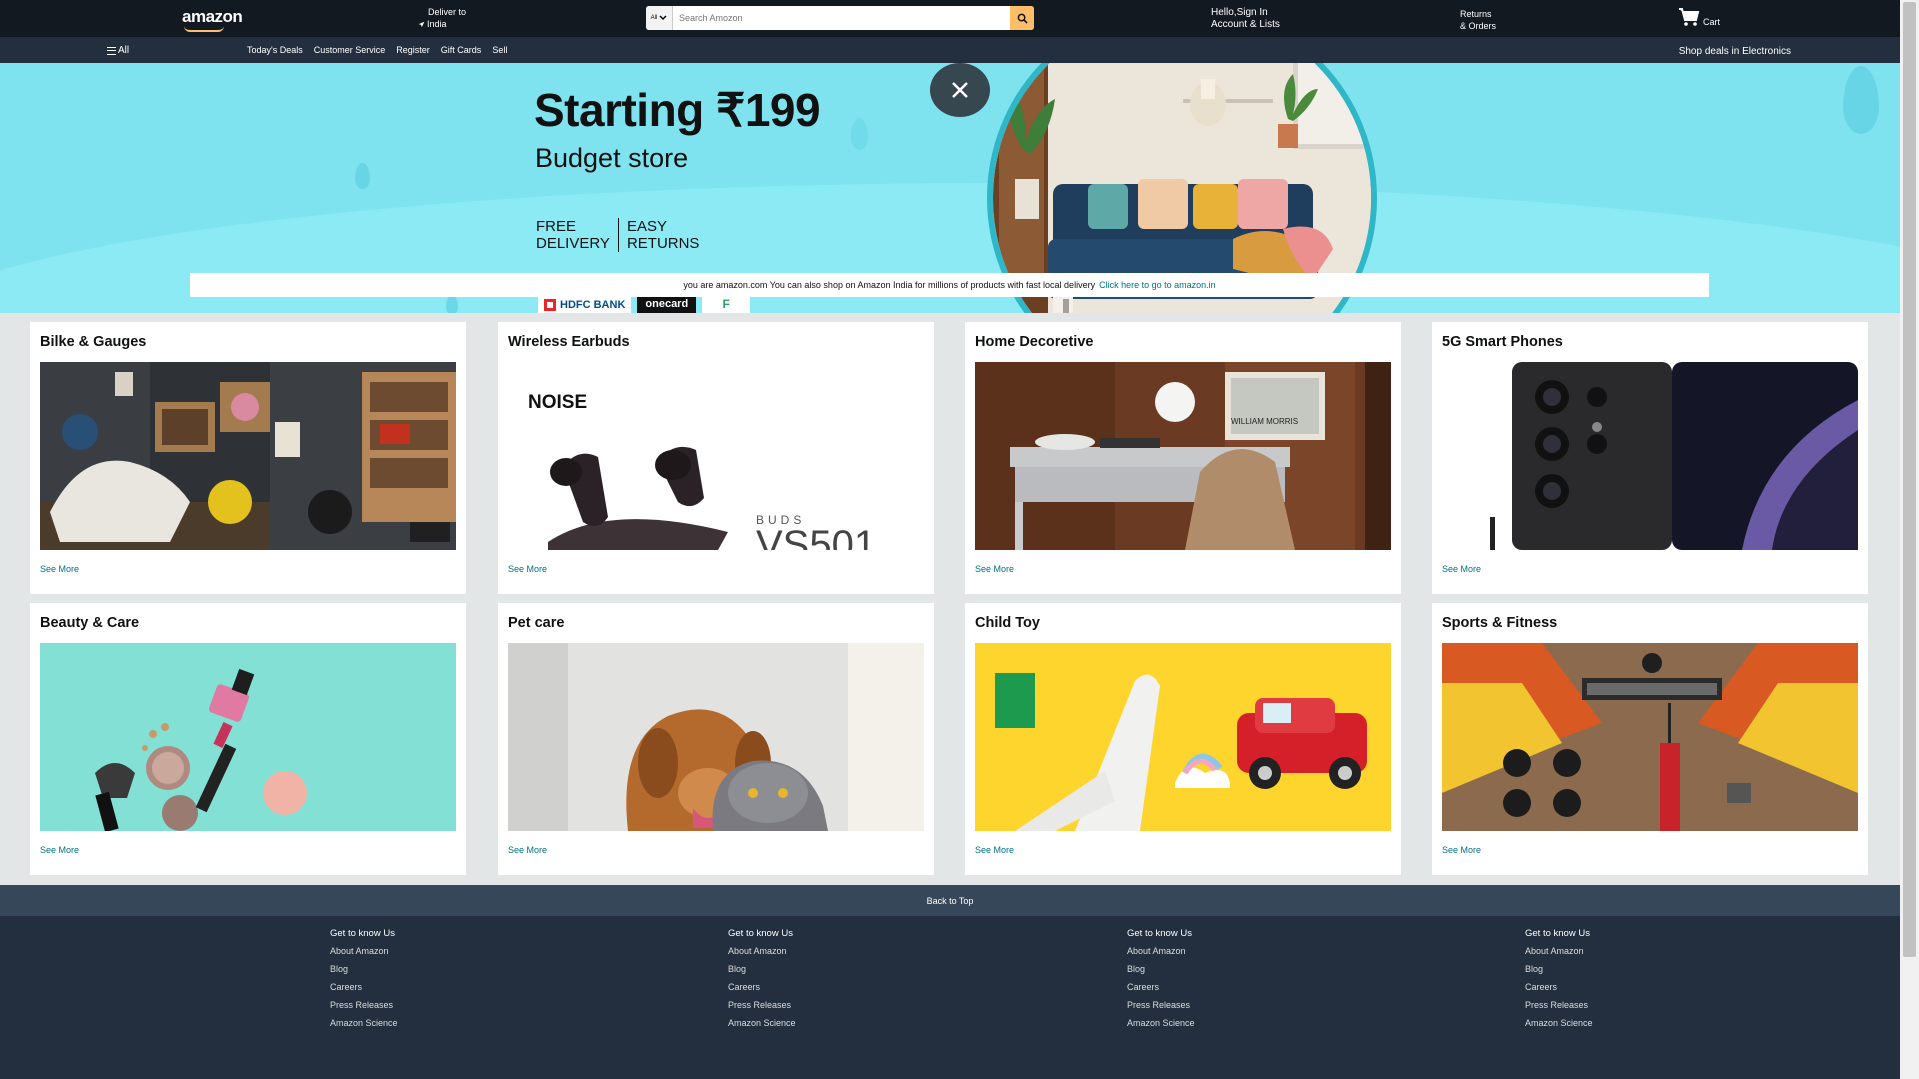 The width and height of the screenshot is (1919, 1079). Describe the element at coordinates (275, 50) in the screenshot. I see `subnav-link-todays-deals: Today's Deals` at that location.